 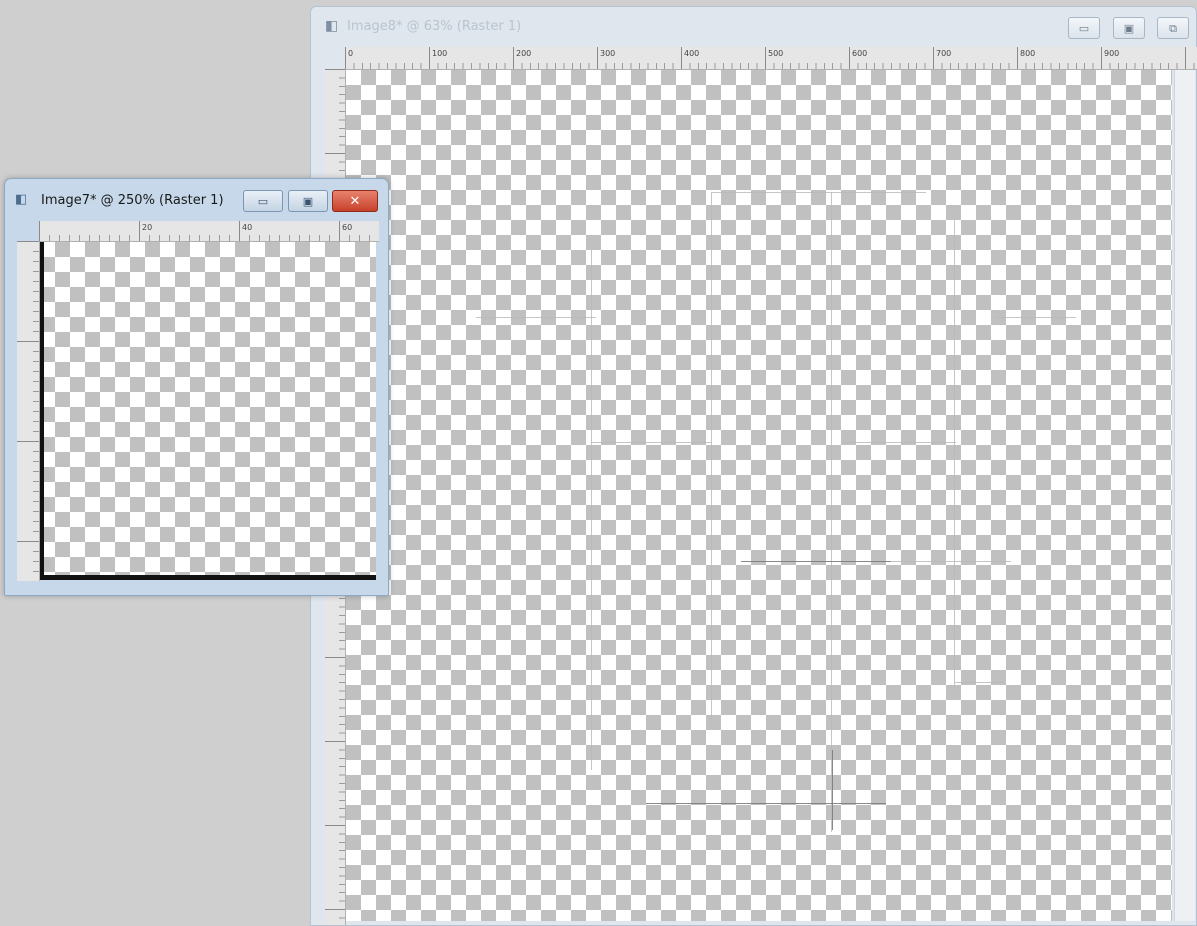 What do you see at coordinates (147, 227) in the screenshot?
I see `ruler-label: 20` at bounding box center [147, 227].